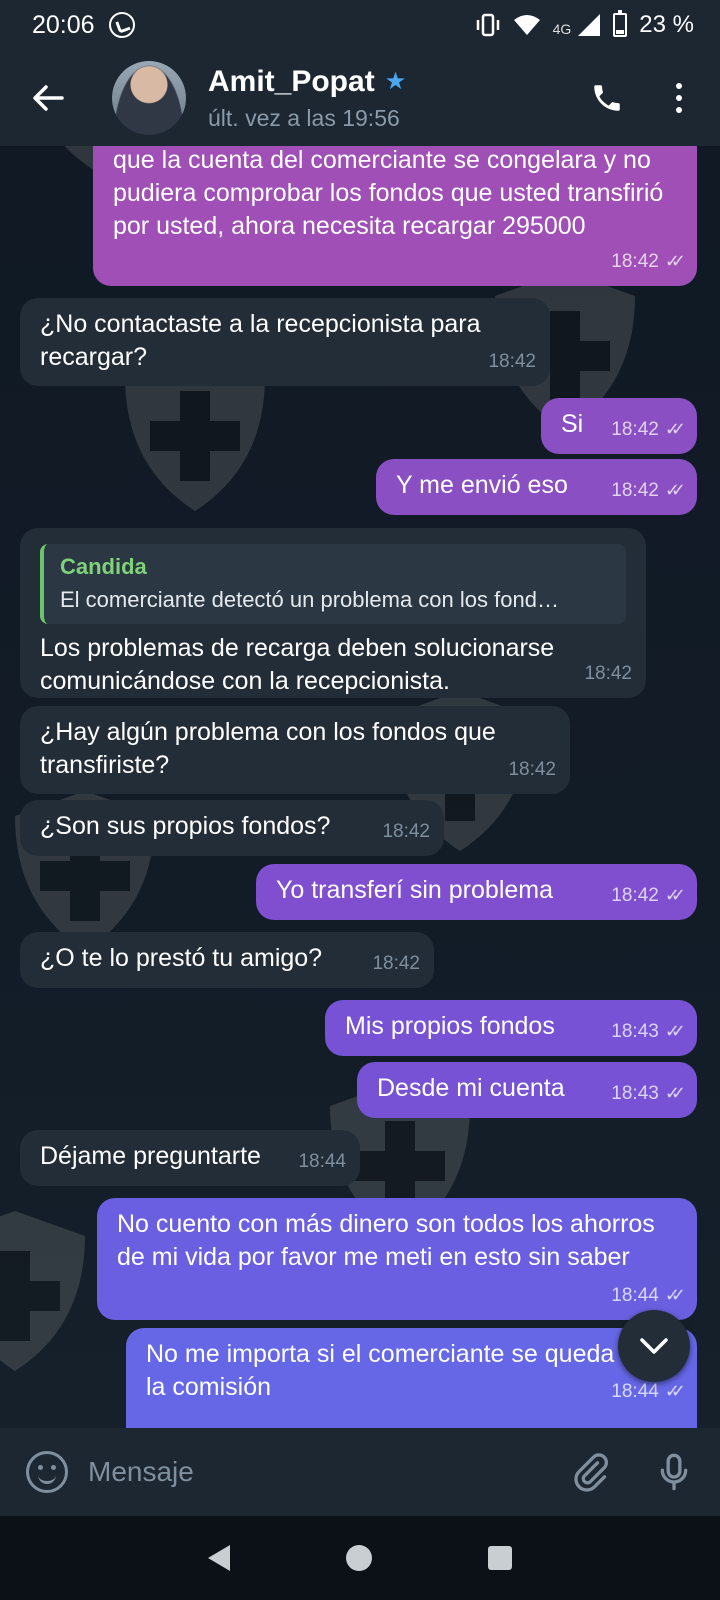 Image resolution: width=720 pixels, height=1600 pixels. I want to click on verified-star-icon: ★, so click(395, 81).